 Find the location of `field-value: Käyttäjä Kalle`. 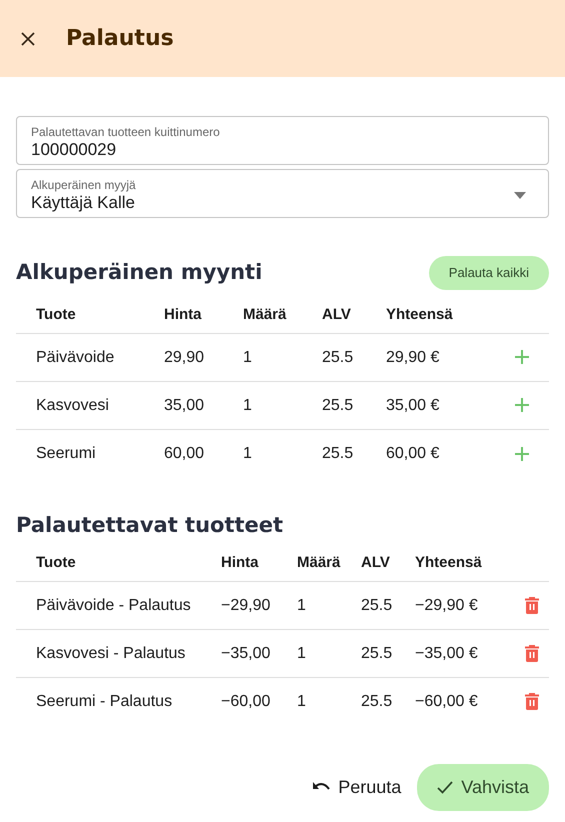

field-value: Käyttäjä Kalle is located at coordinates (83, 203).